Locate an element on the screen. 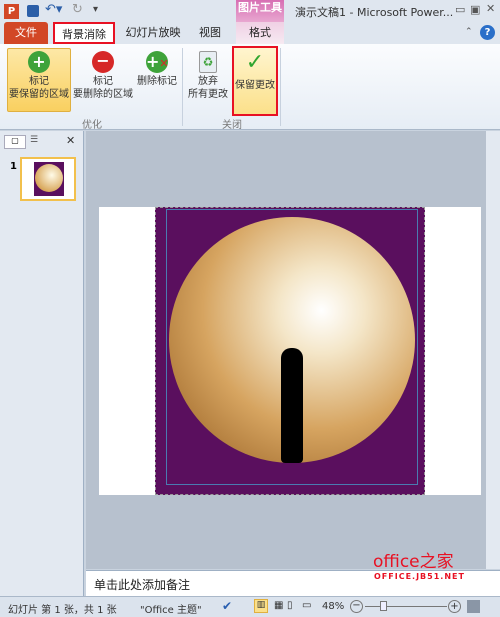 This screenshot has width=500, height=617. zoom-level: 48% is located at coordinates (333, 606).